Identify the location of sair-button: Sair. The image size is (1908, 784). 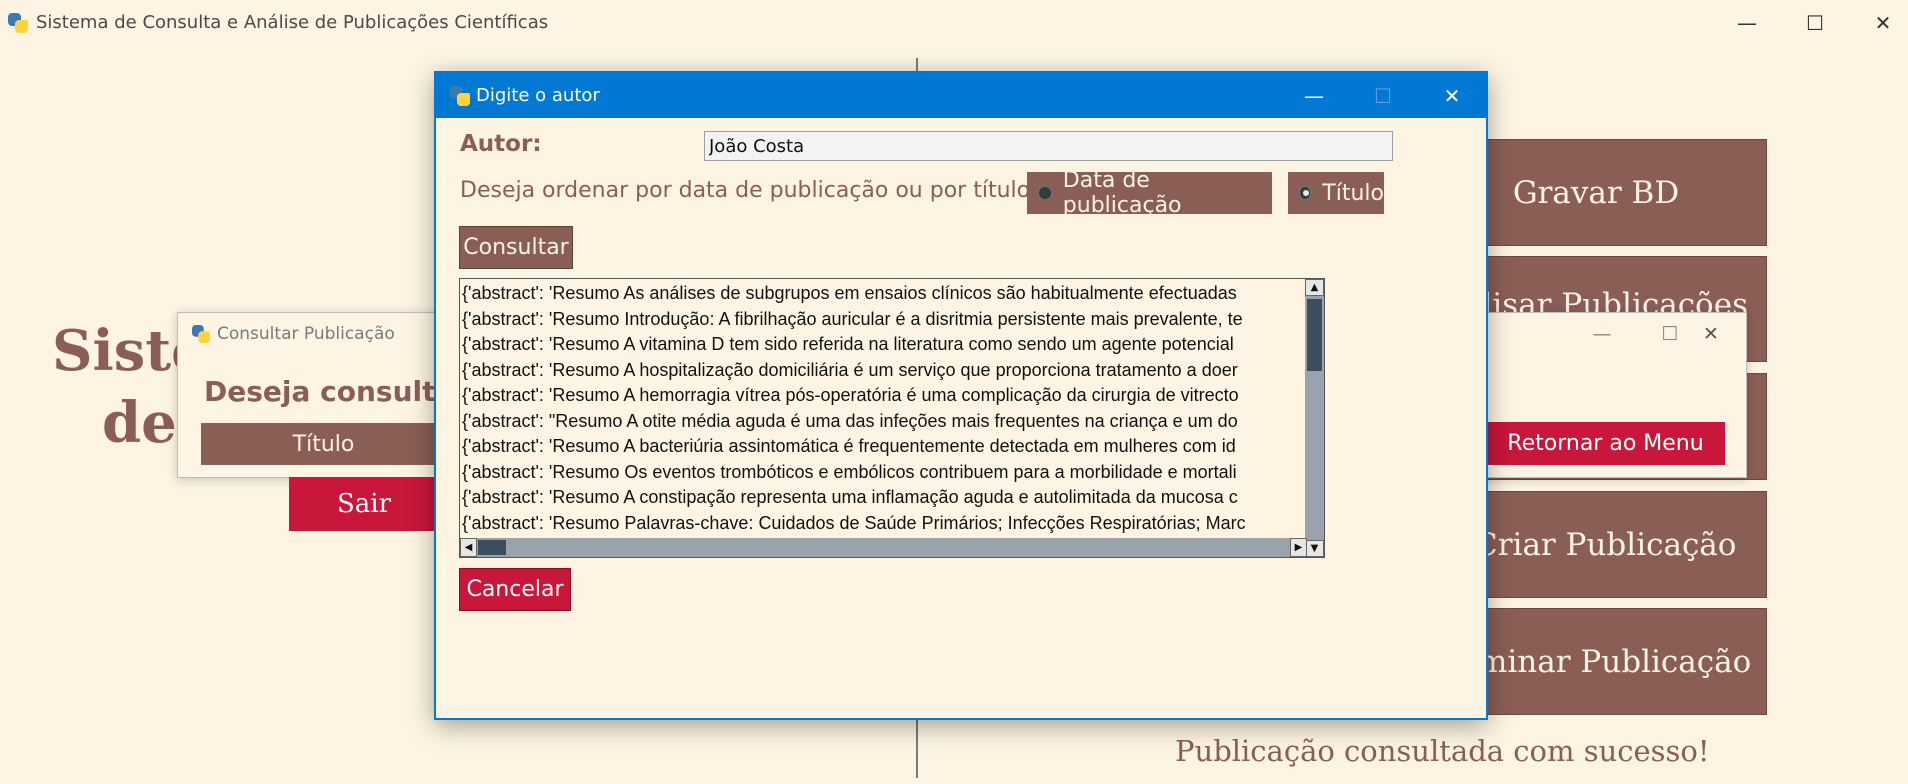
(364, 504).